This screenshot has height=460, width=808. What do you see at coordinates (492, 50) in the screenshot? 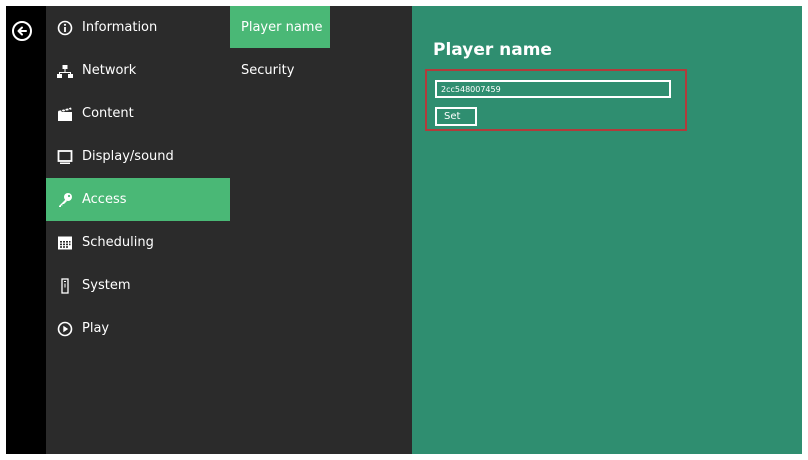
I see `page-title: Player name` at bounding box center [492, 50].